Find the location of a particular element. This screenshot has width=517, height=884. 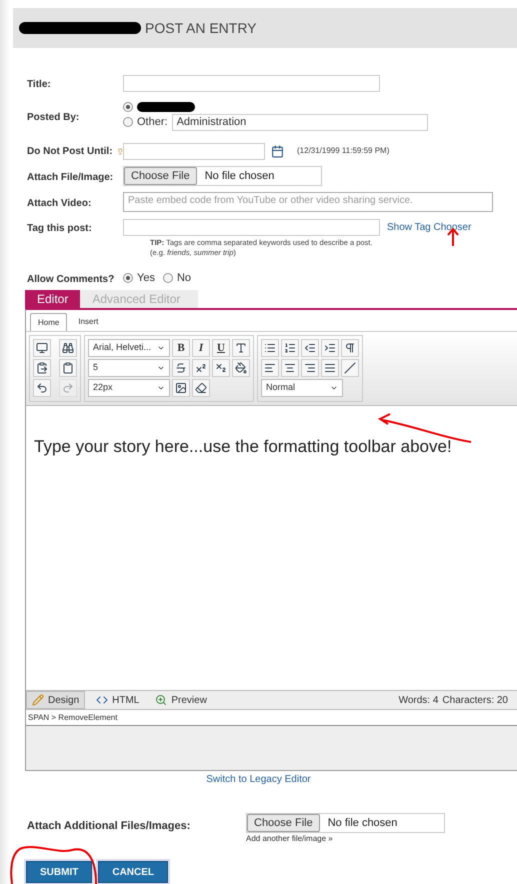

tag-input is located at coordinates (251, 227).